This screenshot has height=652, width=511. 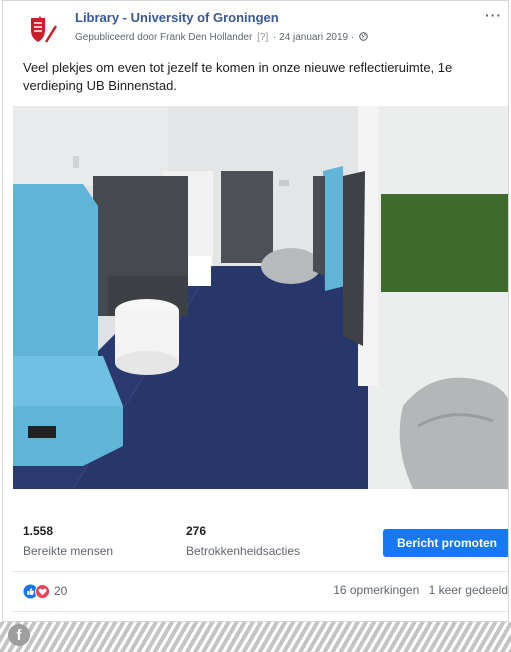 What do you see at coordinates (19, 635) in the screenshot?
I see `facebook-icon: f` at bounding box center [19, 635].